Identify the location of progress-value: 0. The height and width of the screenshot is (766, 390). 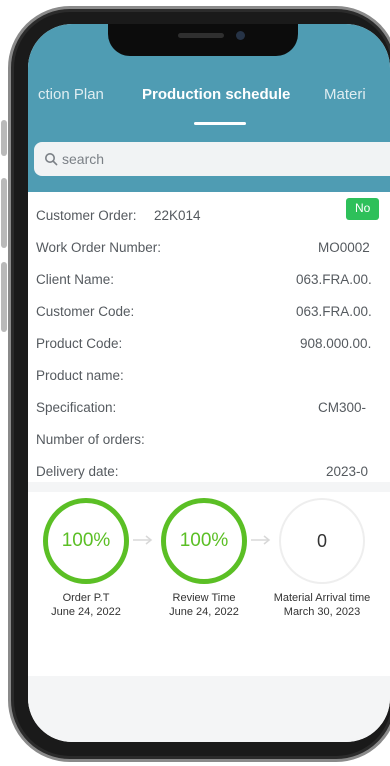
(321, 540).